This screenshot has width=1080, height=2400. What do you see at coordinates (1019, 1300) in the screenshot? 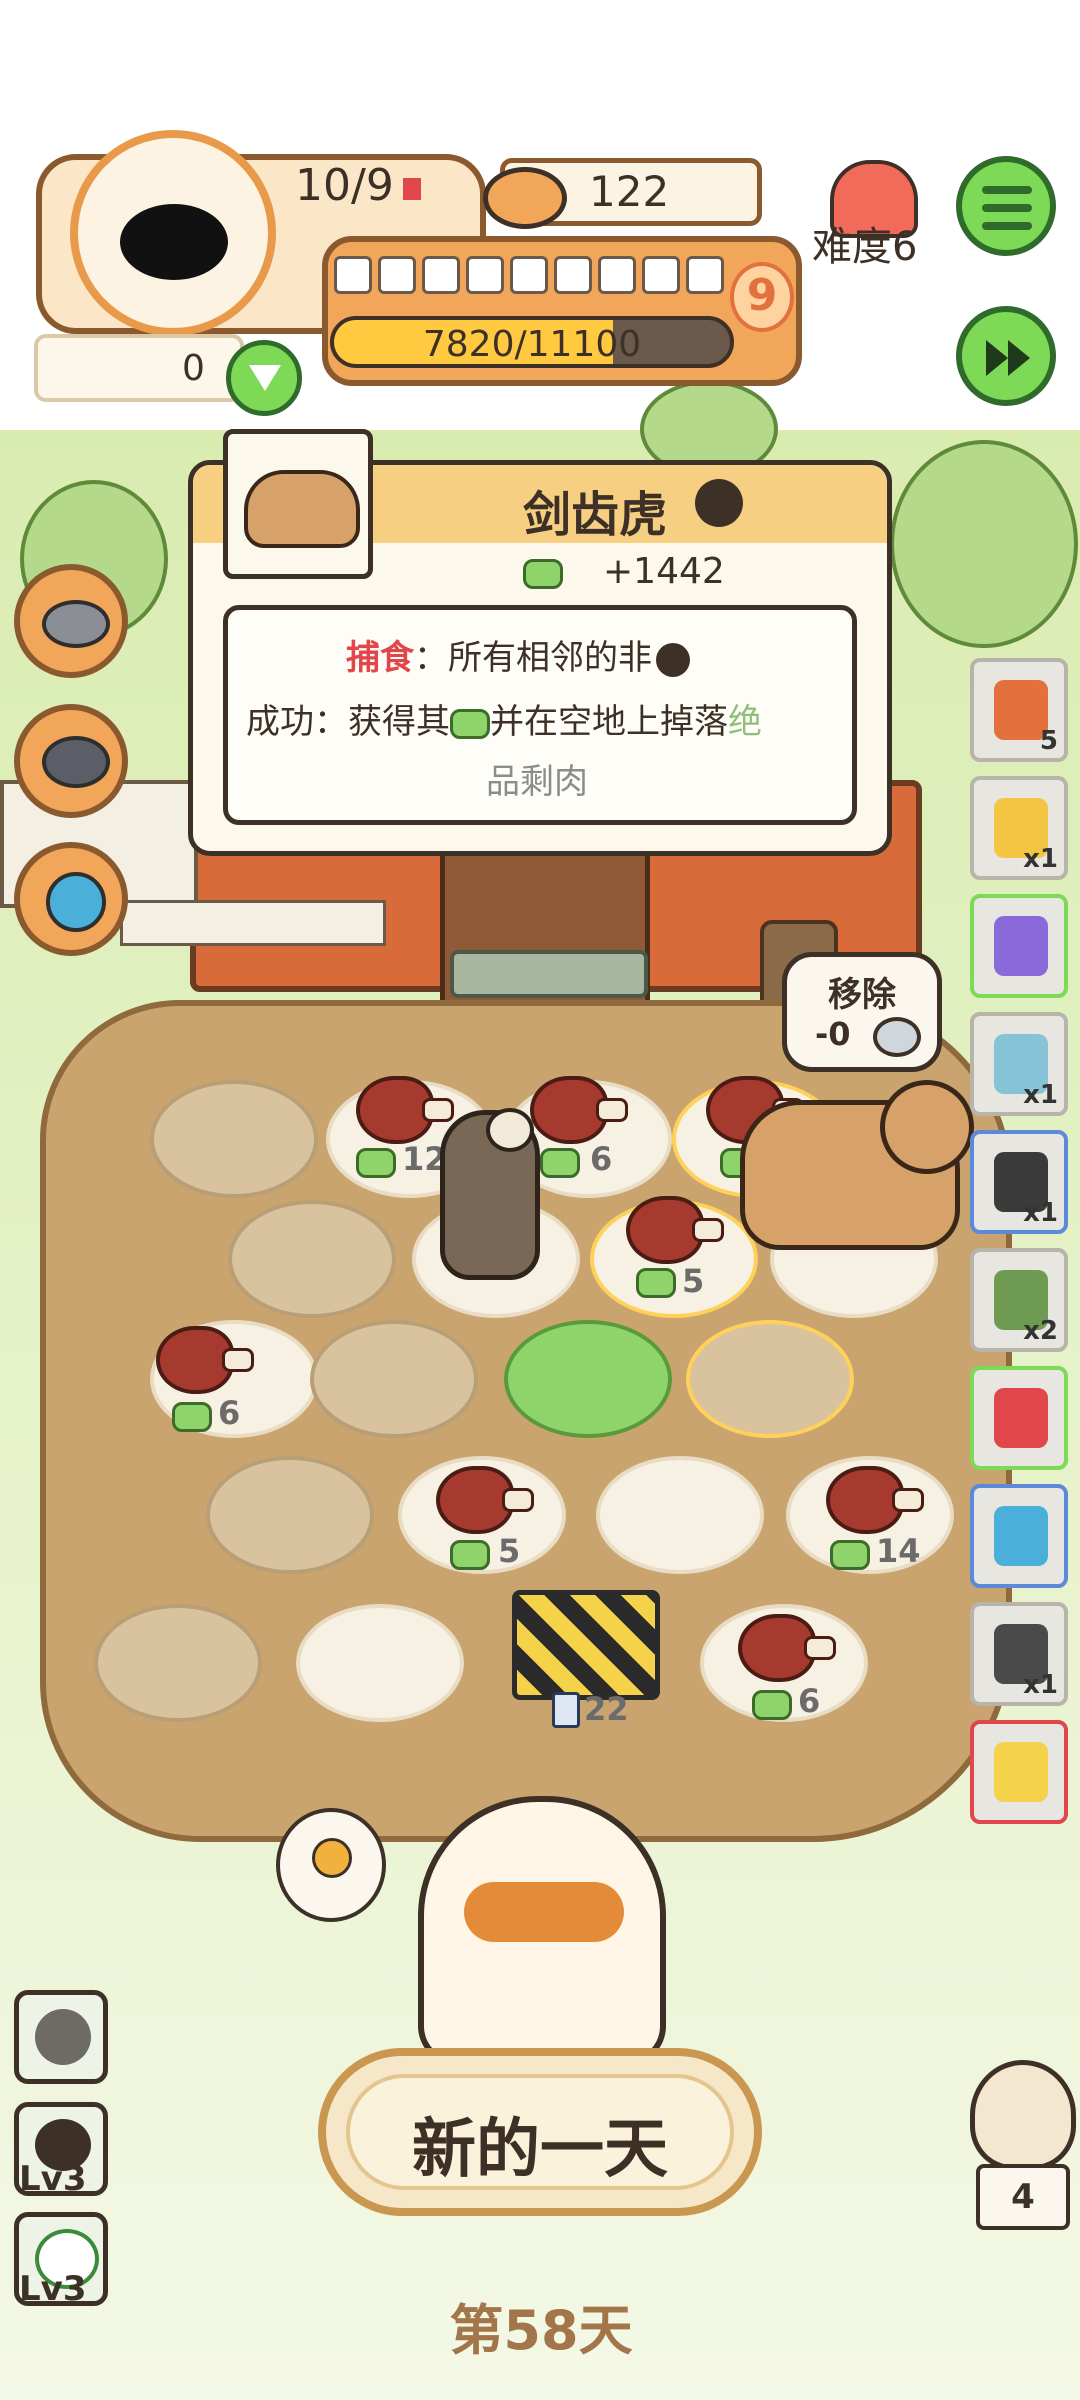
I see `inventory-item: x2` at bounding box center [1019, 1300].